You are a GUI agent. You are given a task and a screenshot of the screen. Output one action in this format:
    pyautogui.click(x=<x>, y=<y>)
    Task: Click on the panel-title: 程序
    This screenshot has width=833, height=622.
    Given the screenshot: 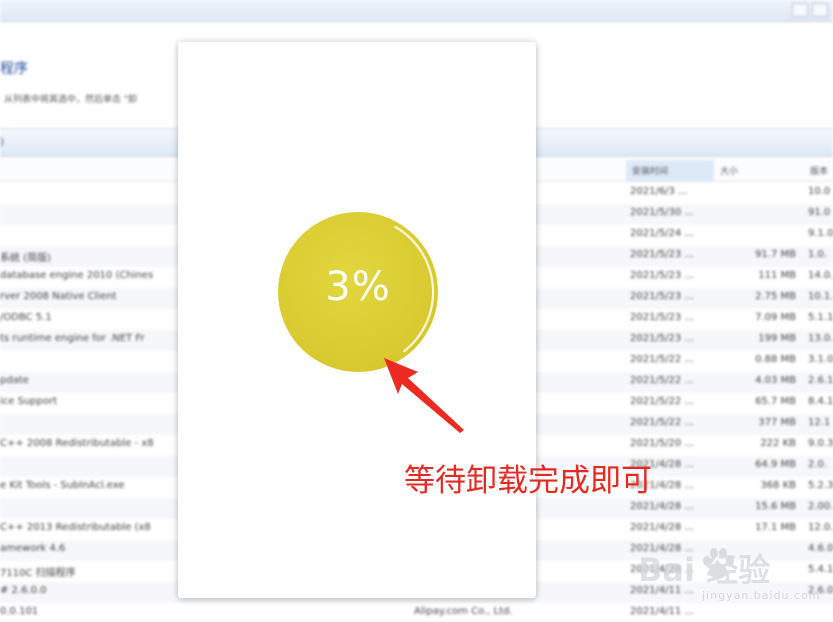 What is the action you would take?
    pyautogui.click(x=14, y=69)
    